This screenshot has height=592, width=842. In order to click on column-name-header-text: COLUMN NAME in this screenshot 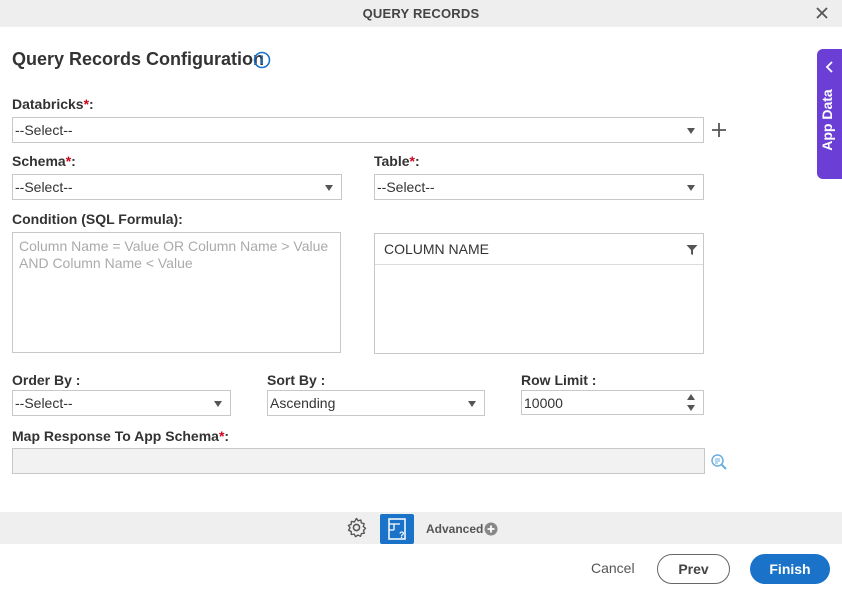, I will do `click(437, 249)`.